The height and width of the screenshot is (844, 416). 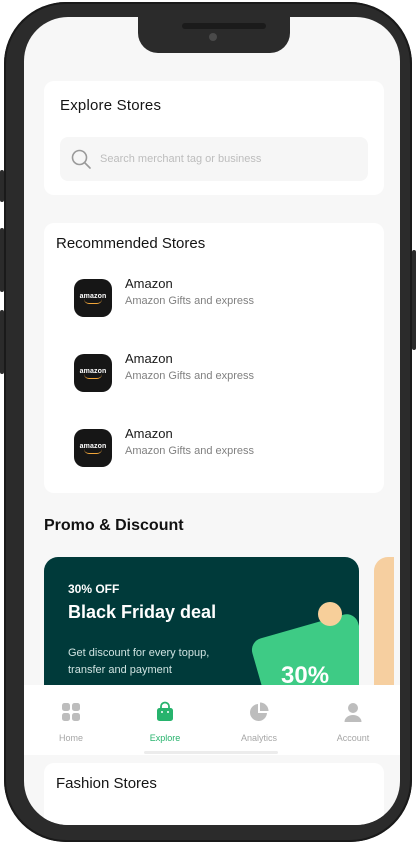 I want to click on tab-explore: Explore, so click(x=165, y=720).